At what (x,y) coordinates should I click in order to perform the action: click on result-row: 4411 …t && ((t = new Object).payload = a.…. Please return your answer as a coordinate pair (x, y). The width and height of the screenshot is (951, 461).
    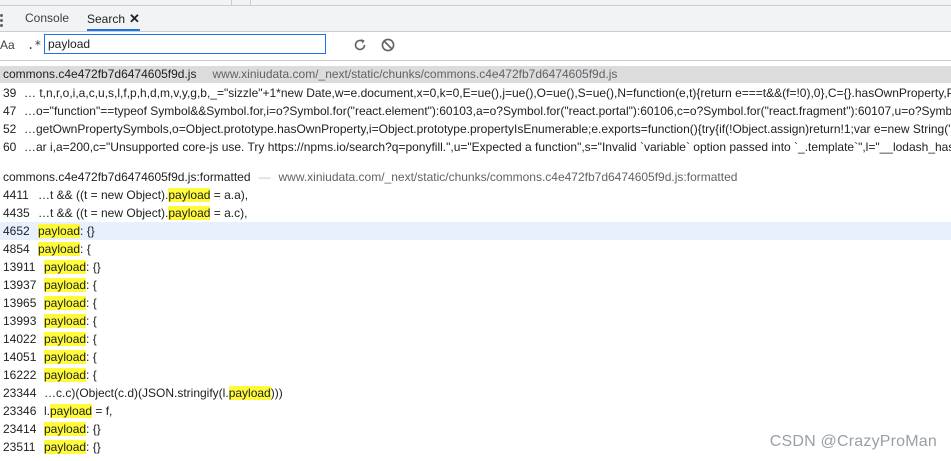
    Looking at the image, I should click on (475, 195).